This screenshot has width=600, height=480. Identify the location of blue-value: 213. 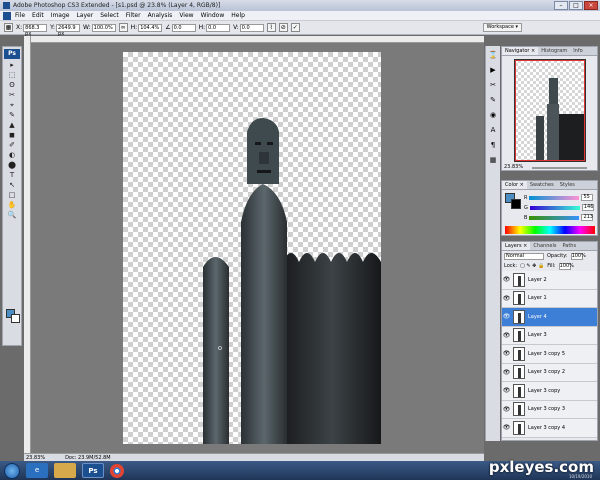
(587, 217).